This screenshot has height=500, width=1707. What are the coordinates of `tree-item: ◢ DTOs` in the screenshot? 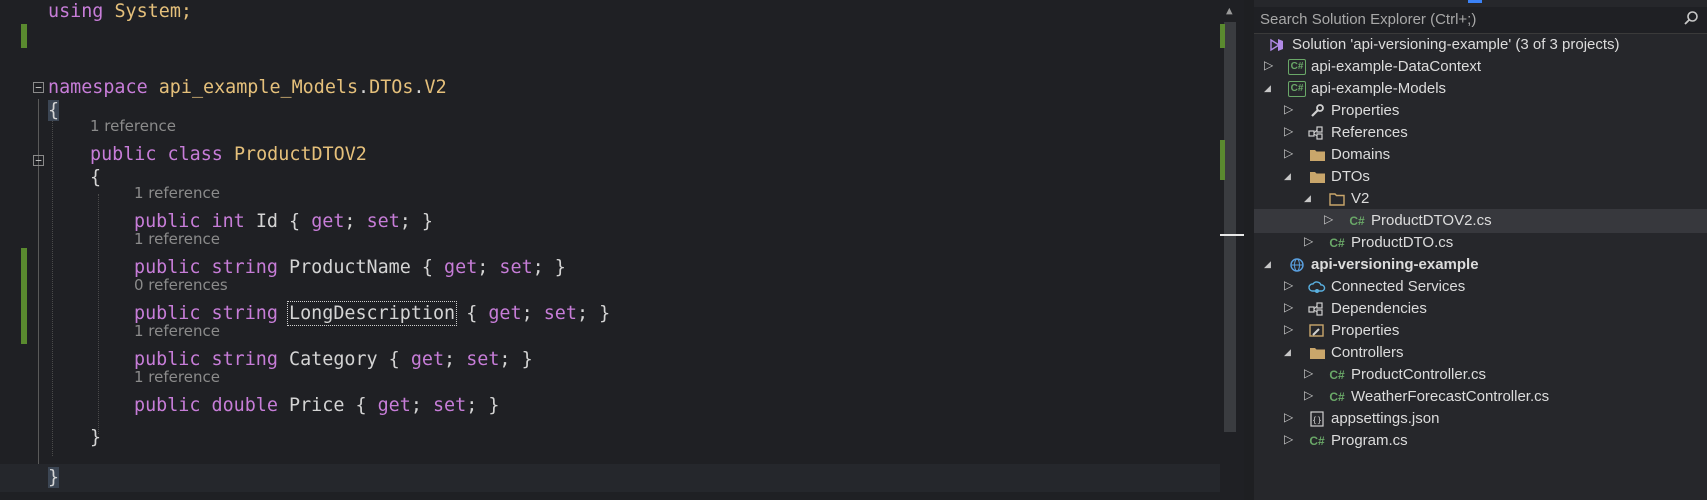 It's located at (1480, 177).